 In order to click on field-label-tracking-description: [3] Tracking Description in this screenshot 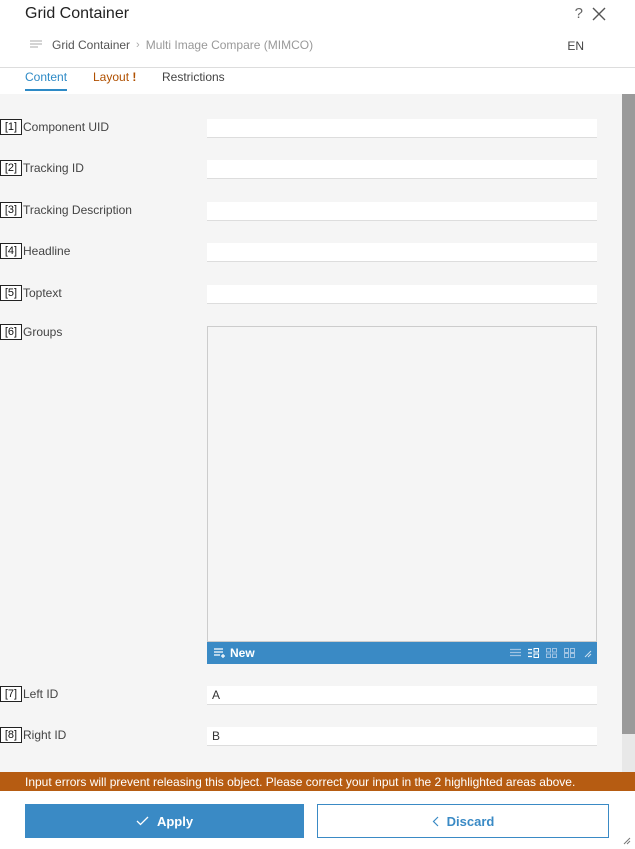, I will do `click(66, 210)`.